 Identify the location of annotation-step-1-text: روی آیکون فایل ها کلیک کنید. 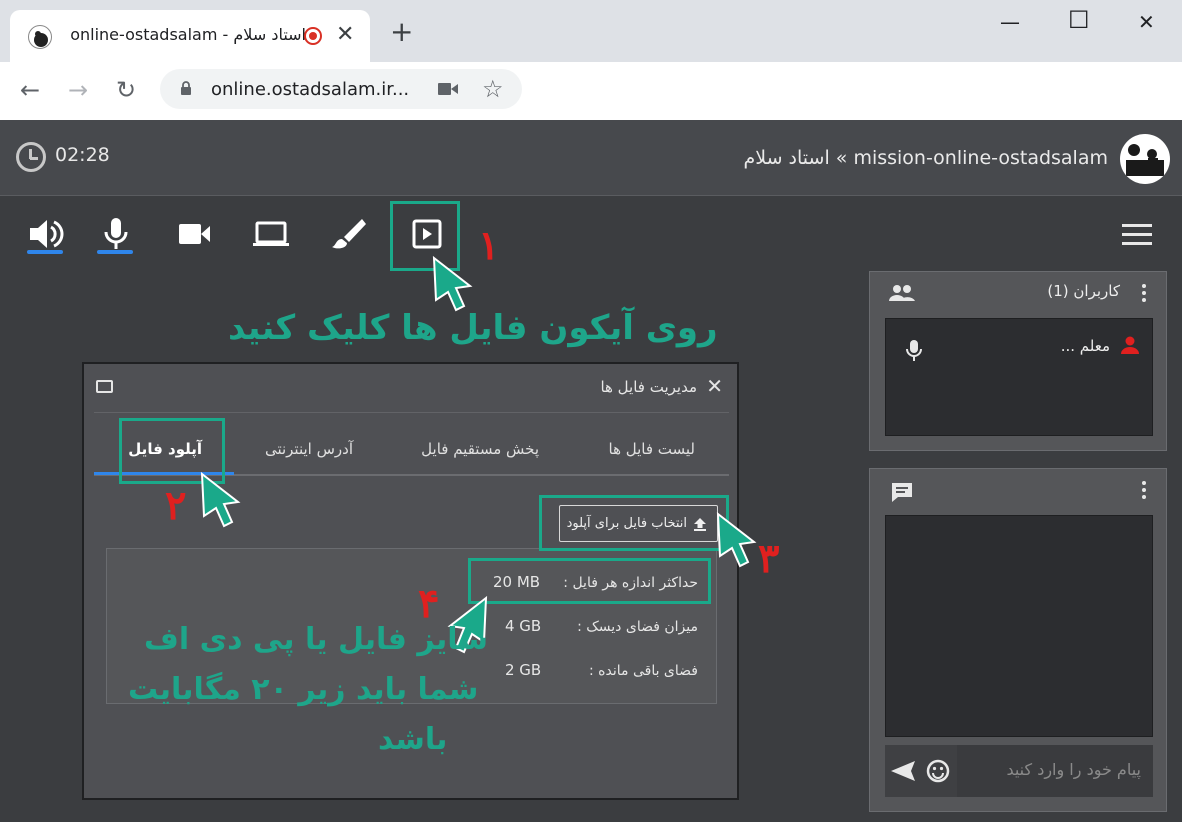
(473, 328).